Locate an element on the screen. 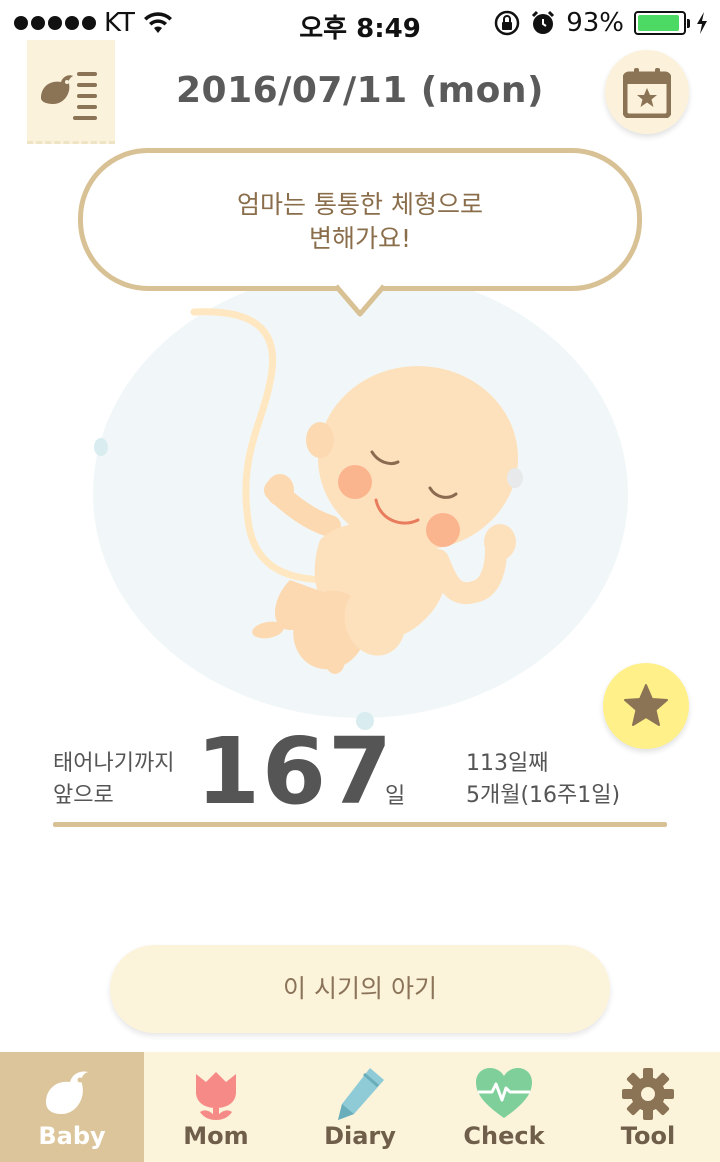  status-right: 93% is located at coordinates (601, 23).